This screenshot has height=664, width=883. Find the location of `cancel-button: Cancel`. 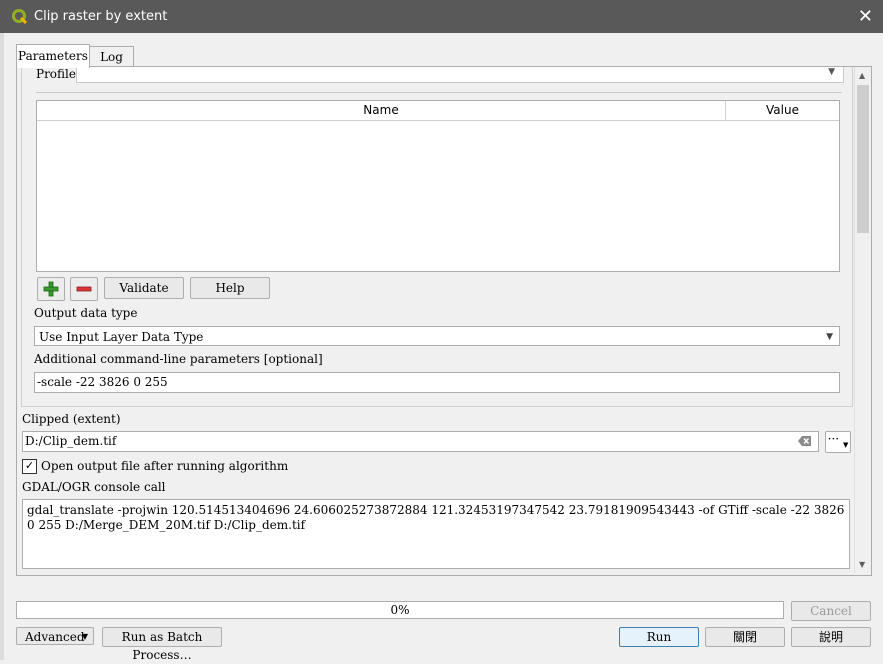

cancel-button: Cancel is located at coordinates (831, 611).